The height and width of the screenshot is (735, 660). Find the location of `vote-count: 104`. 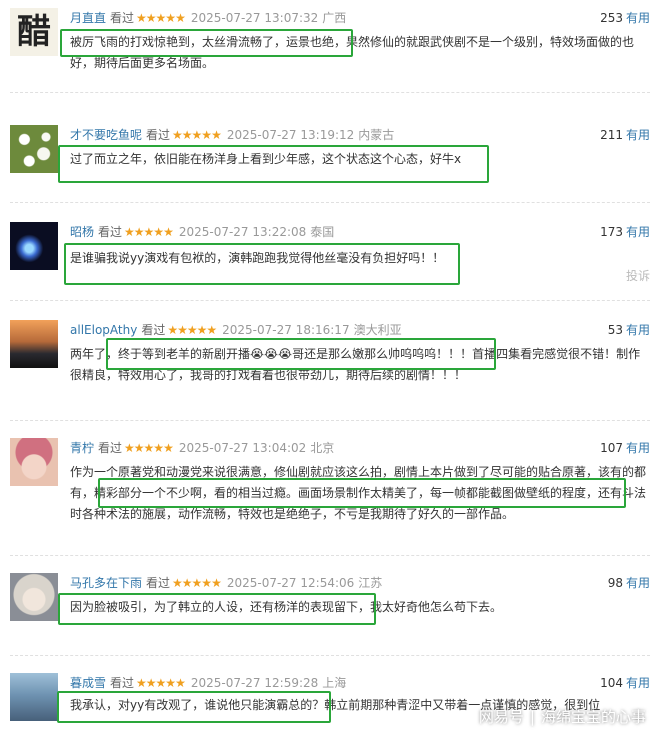

vote-count: 104 is located at coordinates (611, 683).